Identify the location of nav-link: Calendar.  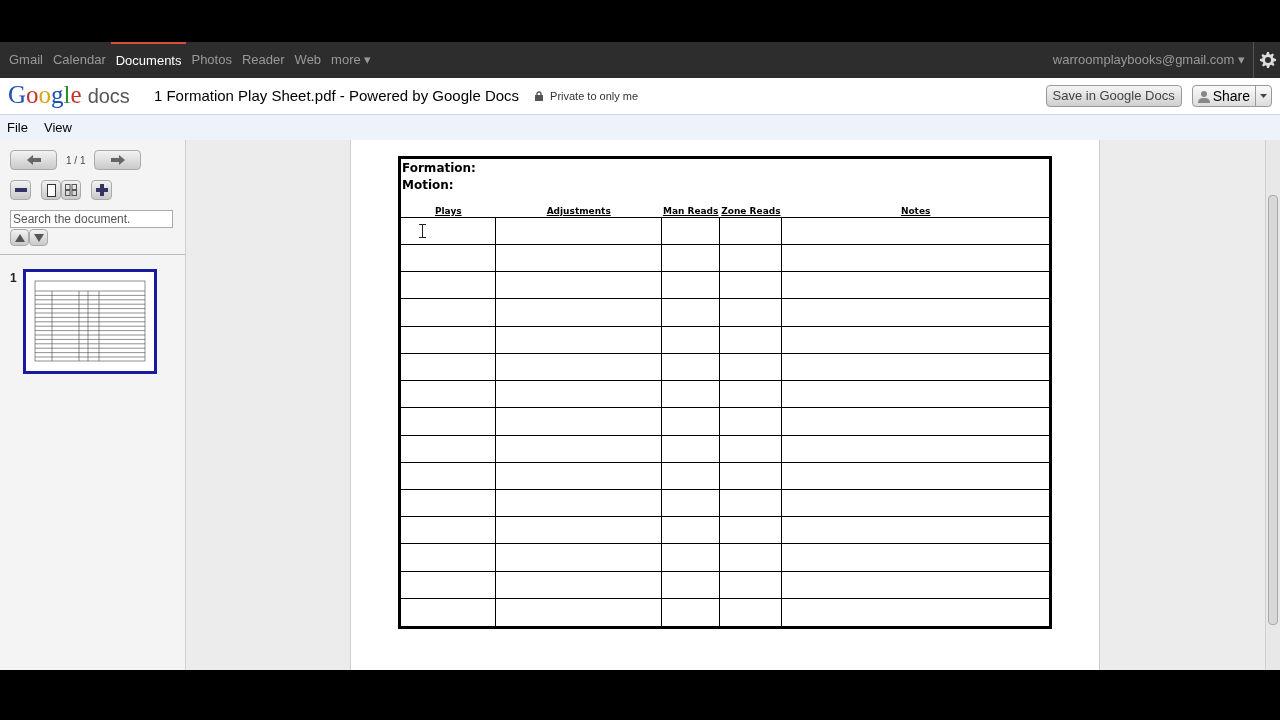
(79, 60).